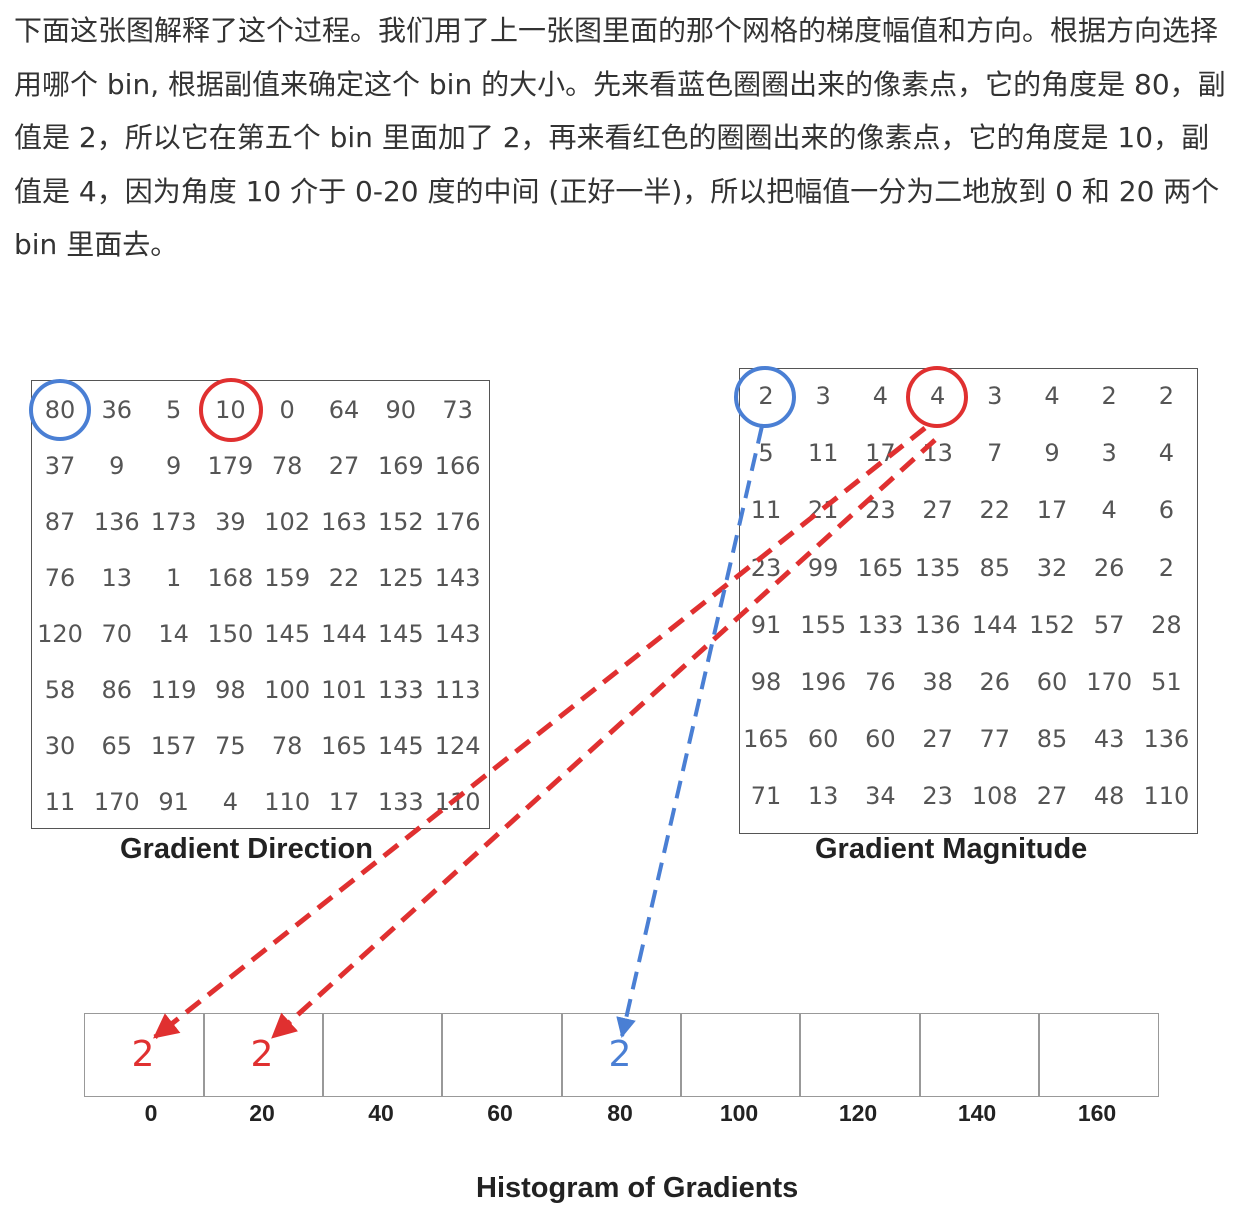 Image resolution: width=1248 pixels, height=1222 pixels. Describe the element at coordinates (231, 410) in the screenshot. I see `red-highlight-circle-direction` at that location.